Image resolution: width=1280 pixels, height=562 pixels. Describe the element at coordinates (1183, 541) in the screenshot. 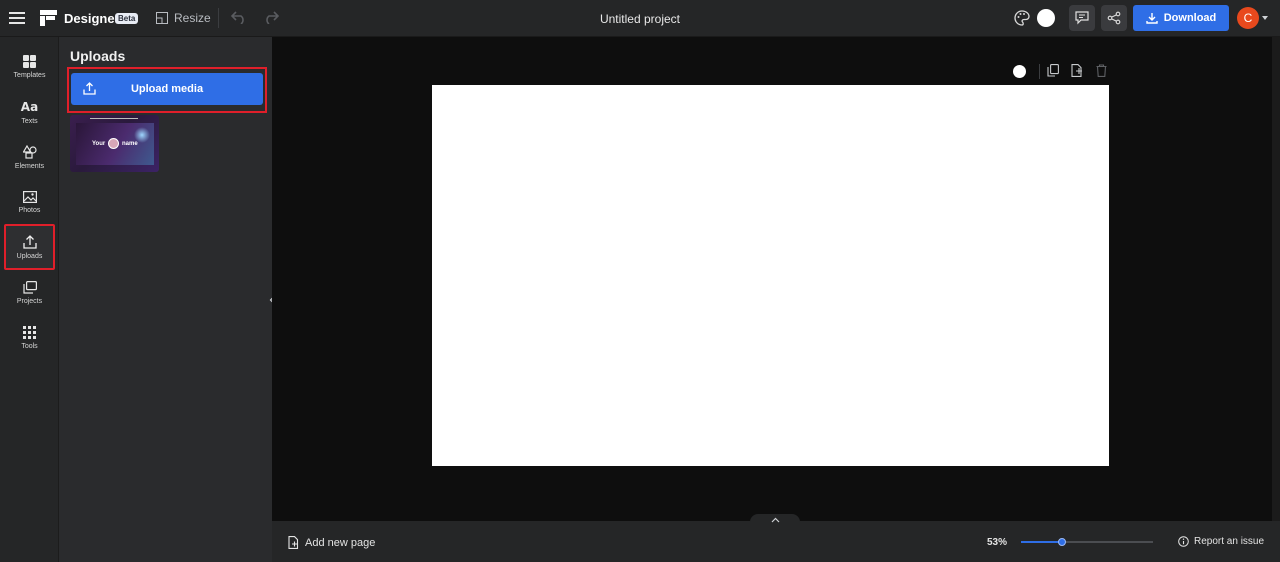

I see `info-icon` at that location.